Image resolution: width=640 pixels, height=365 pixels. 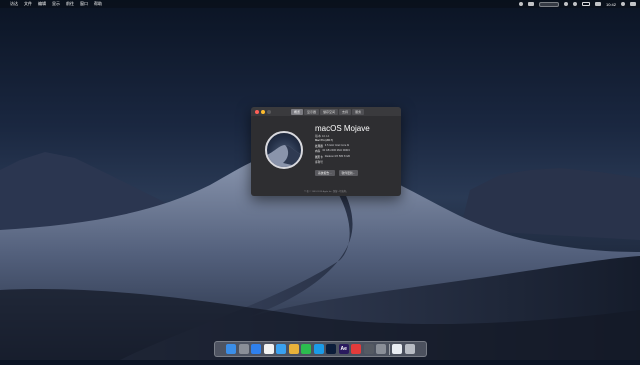 What do you see at coordinates (84, 4) in the screenshot?
I see `menu-item-window: 窗口` at bounding box center [84, 4].